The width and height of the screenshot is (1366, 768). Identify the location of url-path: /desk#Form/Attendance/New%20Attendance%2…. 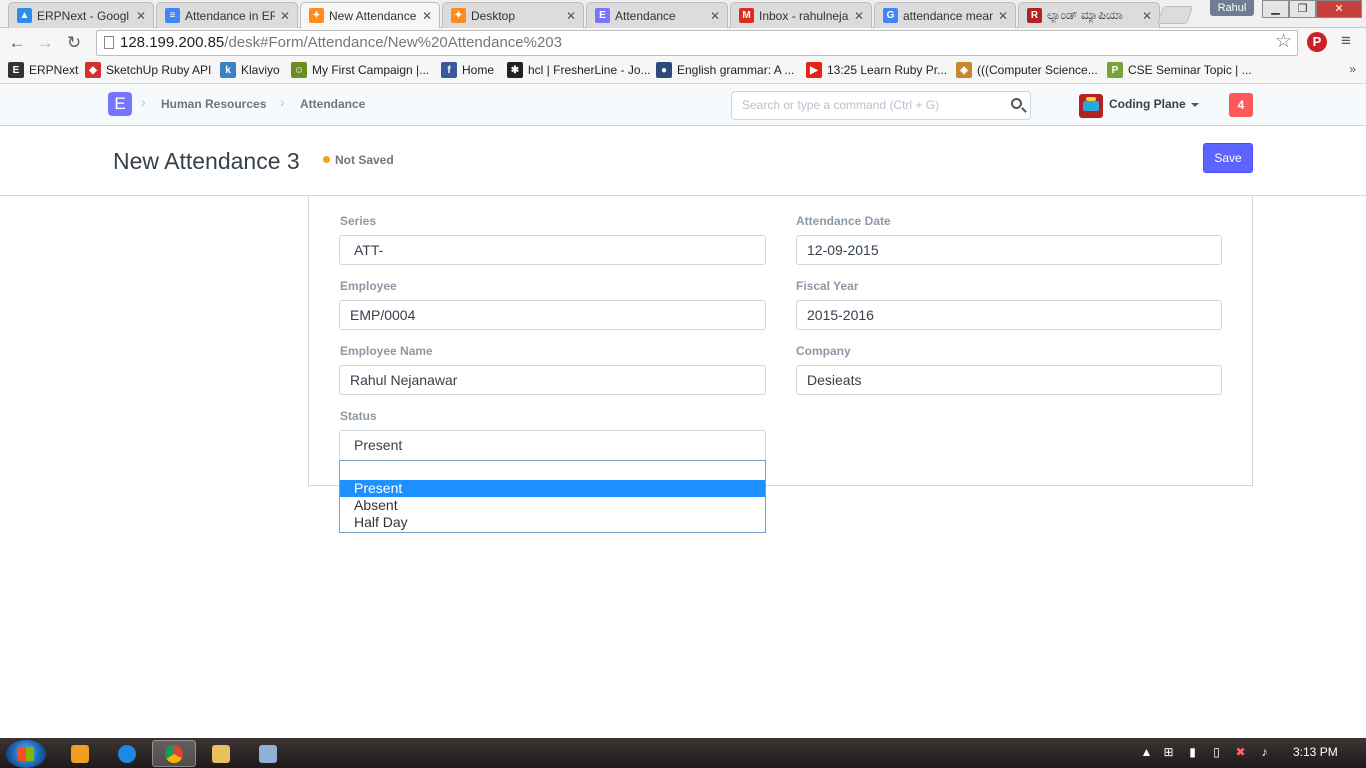
(393, 42).